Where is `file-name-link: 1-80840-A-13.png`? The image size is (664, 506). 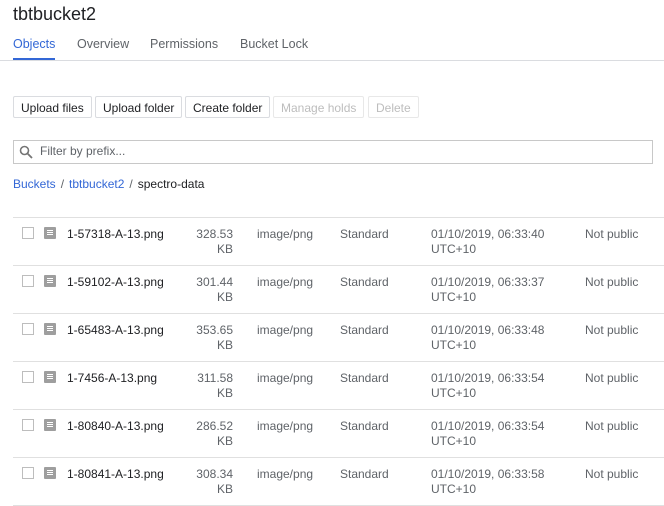 file-name-link: 1-80840-A-13.png is located at coordinates (115, 426).